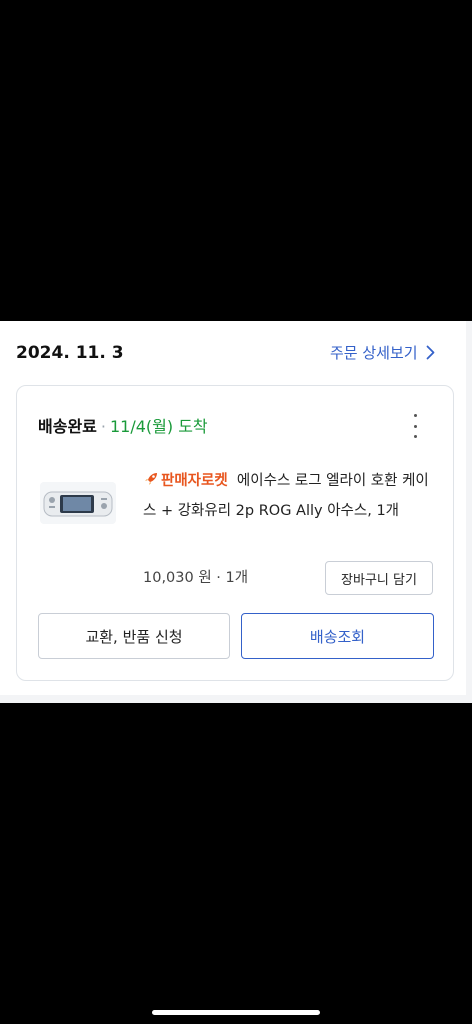 The image size is (472, 1024). What do you see at coordinates (158, 426) in the screenshot?
I see `arrival-date: 11/4(월) 도착` at bounding box center [158, 426].